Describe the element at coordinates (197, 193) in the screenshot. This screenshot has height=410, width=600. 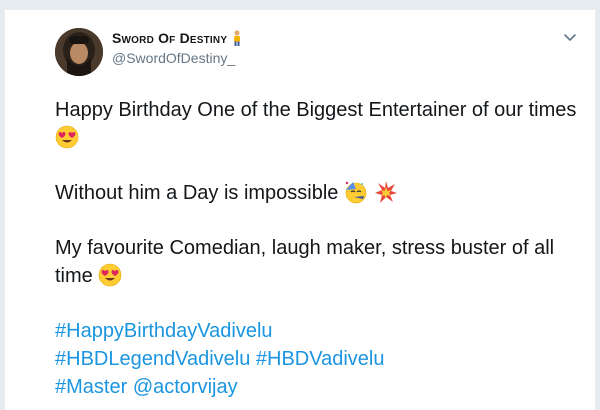
I see `tweet-text-line2: Without him a Day is impossible` at that location.